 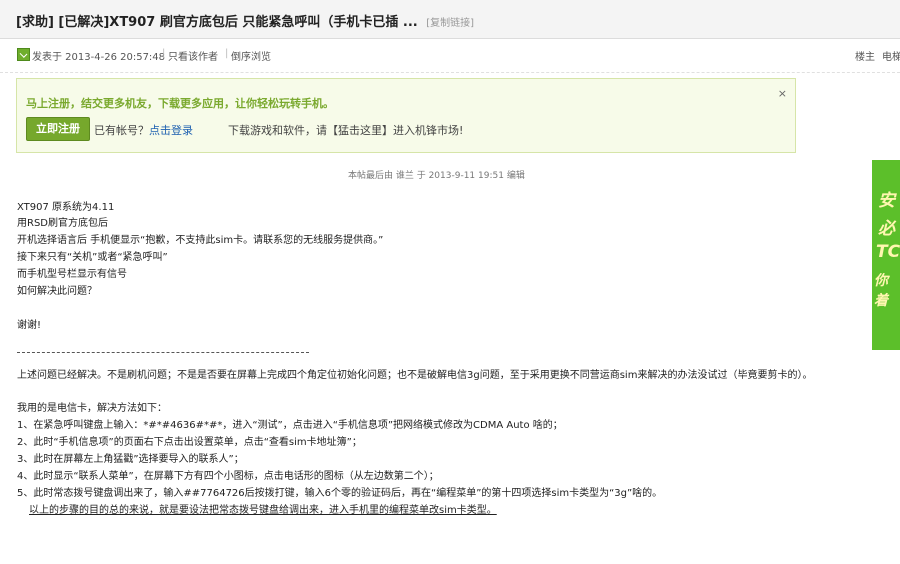 What do you see at coordinates (886, 229) in the screenshot?
I see `ad-text: 必` at bounding box center [886, 229].